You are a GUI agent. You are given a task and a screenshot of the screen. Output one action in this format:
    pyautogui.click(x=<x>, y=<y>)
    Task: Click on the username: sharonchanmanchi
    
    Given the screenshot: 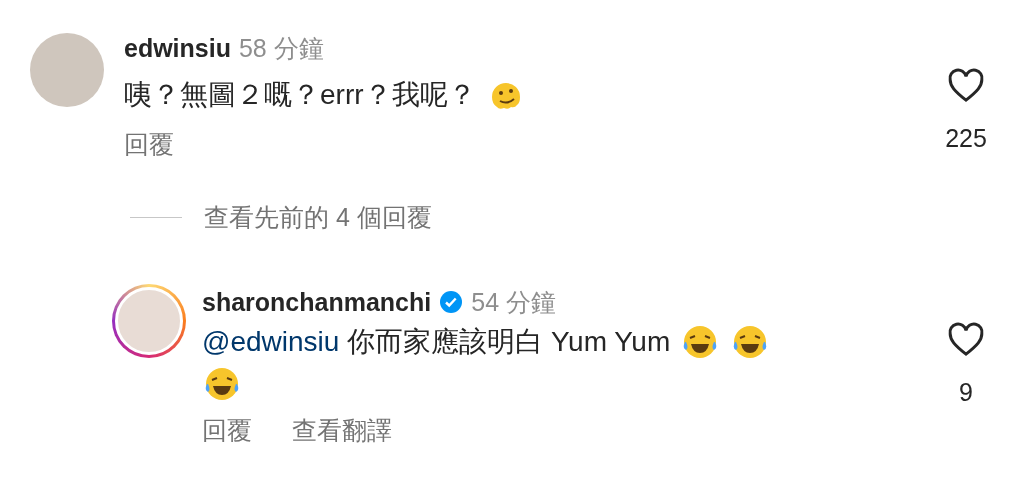 What is the action you would take?
    pyautogui.click(x=317, y=302)
    